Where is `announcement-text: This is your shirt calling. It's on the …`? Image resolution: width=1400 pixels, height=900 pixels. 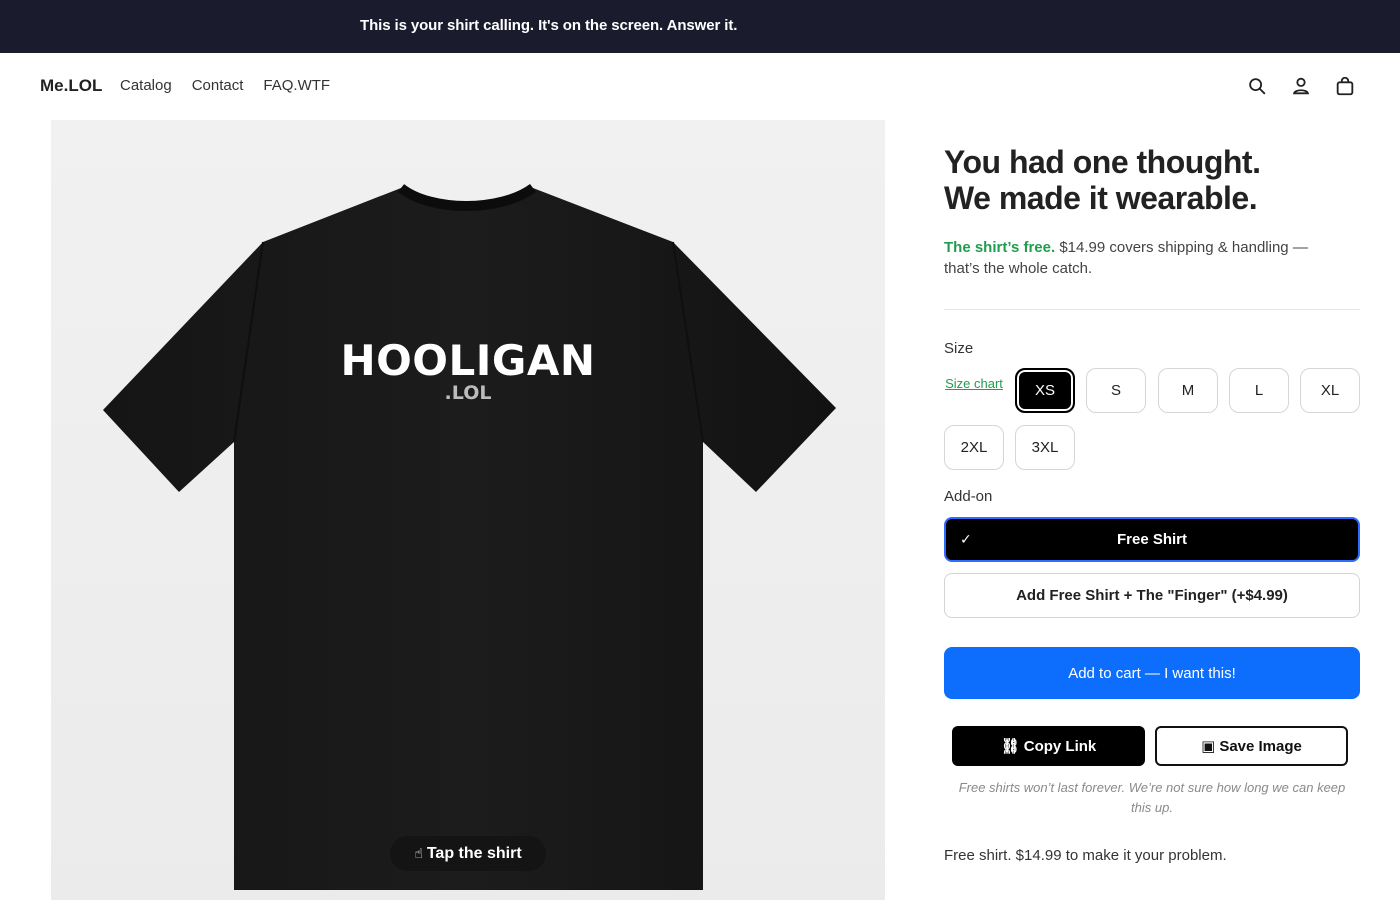 announcement-text: This is your shirt calling. It's on the … is located at coordinates (549, 25).